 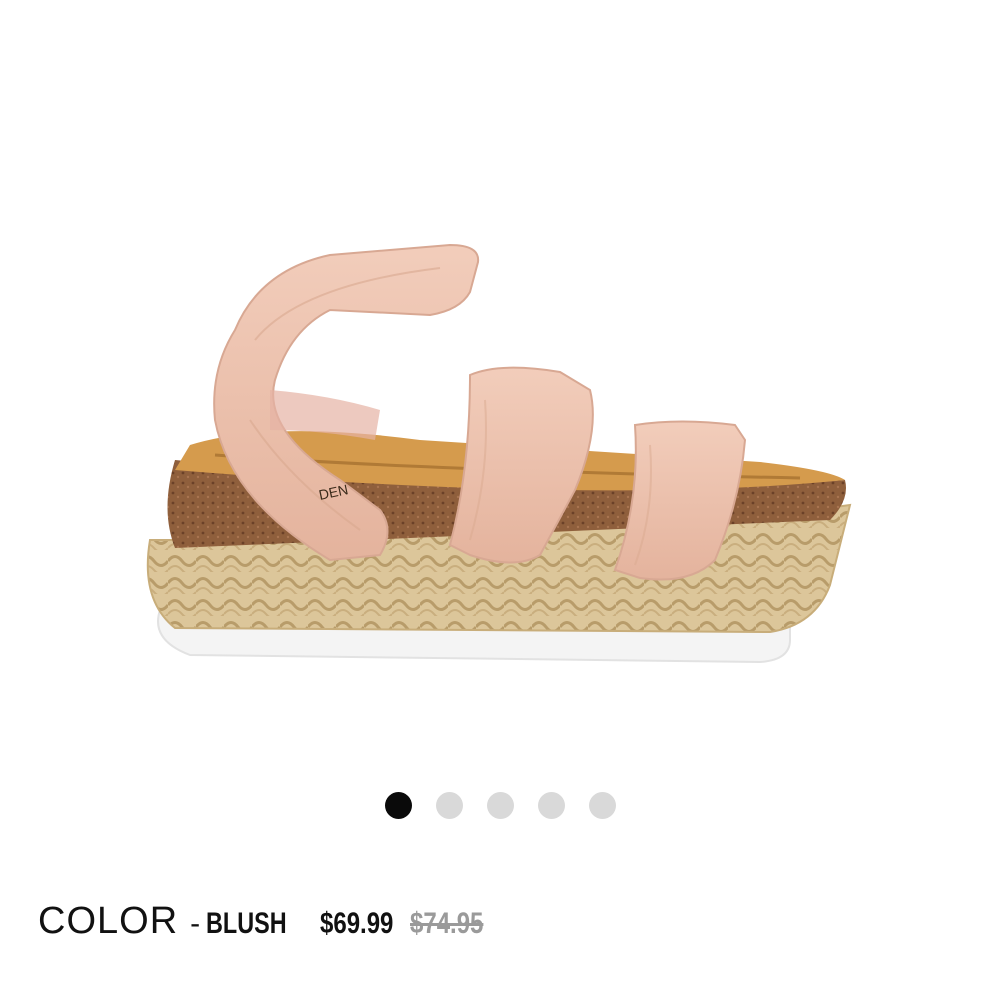 What do you see at coordinates (447, 923) in the screenshot?
I see `price-original: $74.95` at bounding box center [447, 923].